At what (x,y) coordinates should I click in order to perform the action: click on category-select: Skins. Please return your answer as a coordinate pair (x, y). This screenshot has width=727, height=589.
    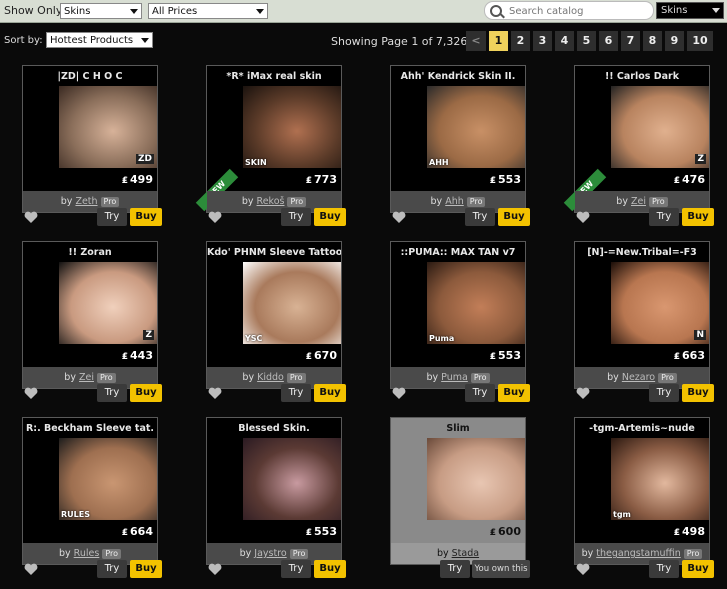
    Looking at the image, I should click on (101, 11).